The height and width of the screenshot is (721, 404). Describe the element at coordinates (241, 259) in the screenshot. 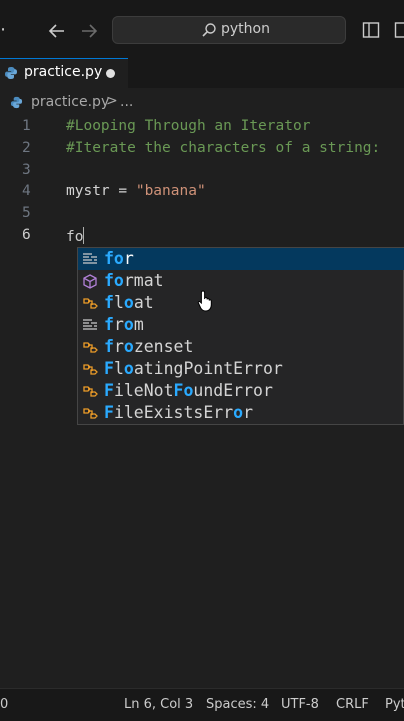

I see `suggestion-item-for: for` at that location.